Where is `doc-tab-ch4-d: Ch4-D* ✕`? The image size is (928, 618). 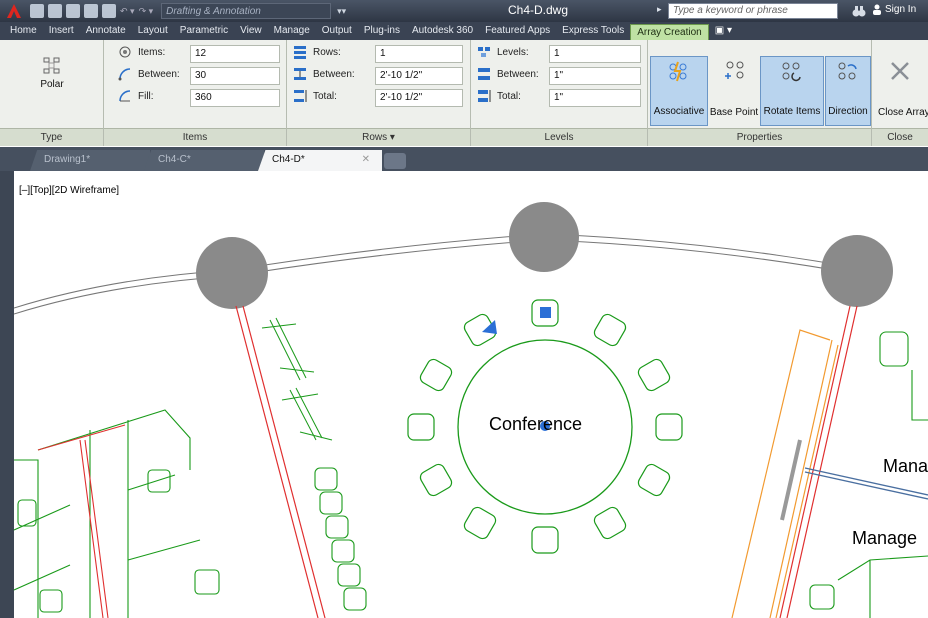 doc-tab-ch4-d: Ch4-D* ✕ is located at coordinates (320, 160).